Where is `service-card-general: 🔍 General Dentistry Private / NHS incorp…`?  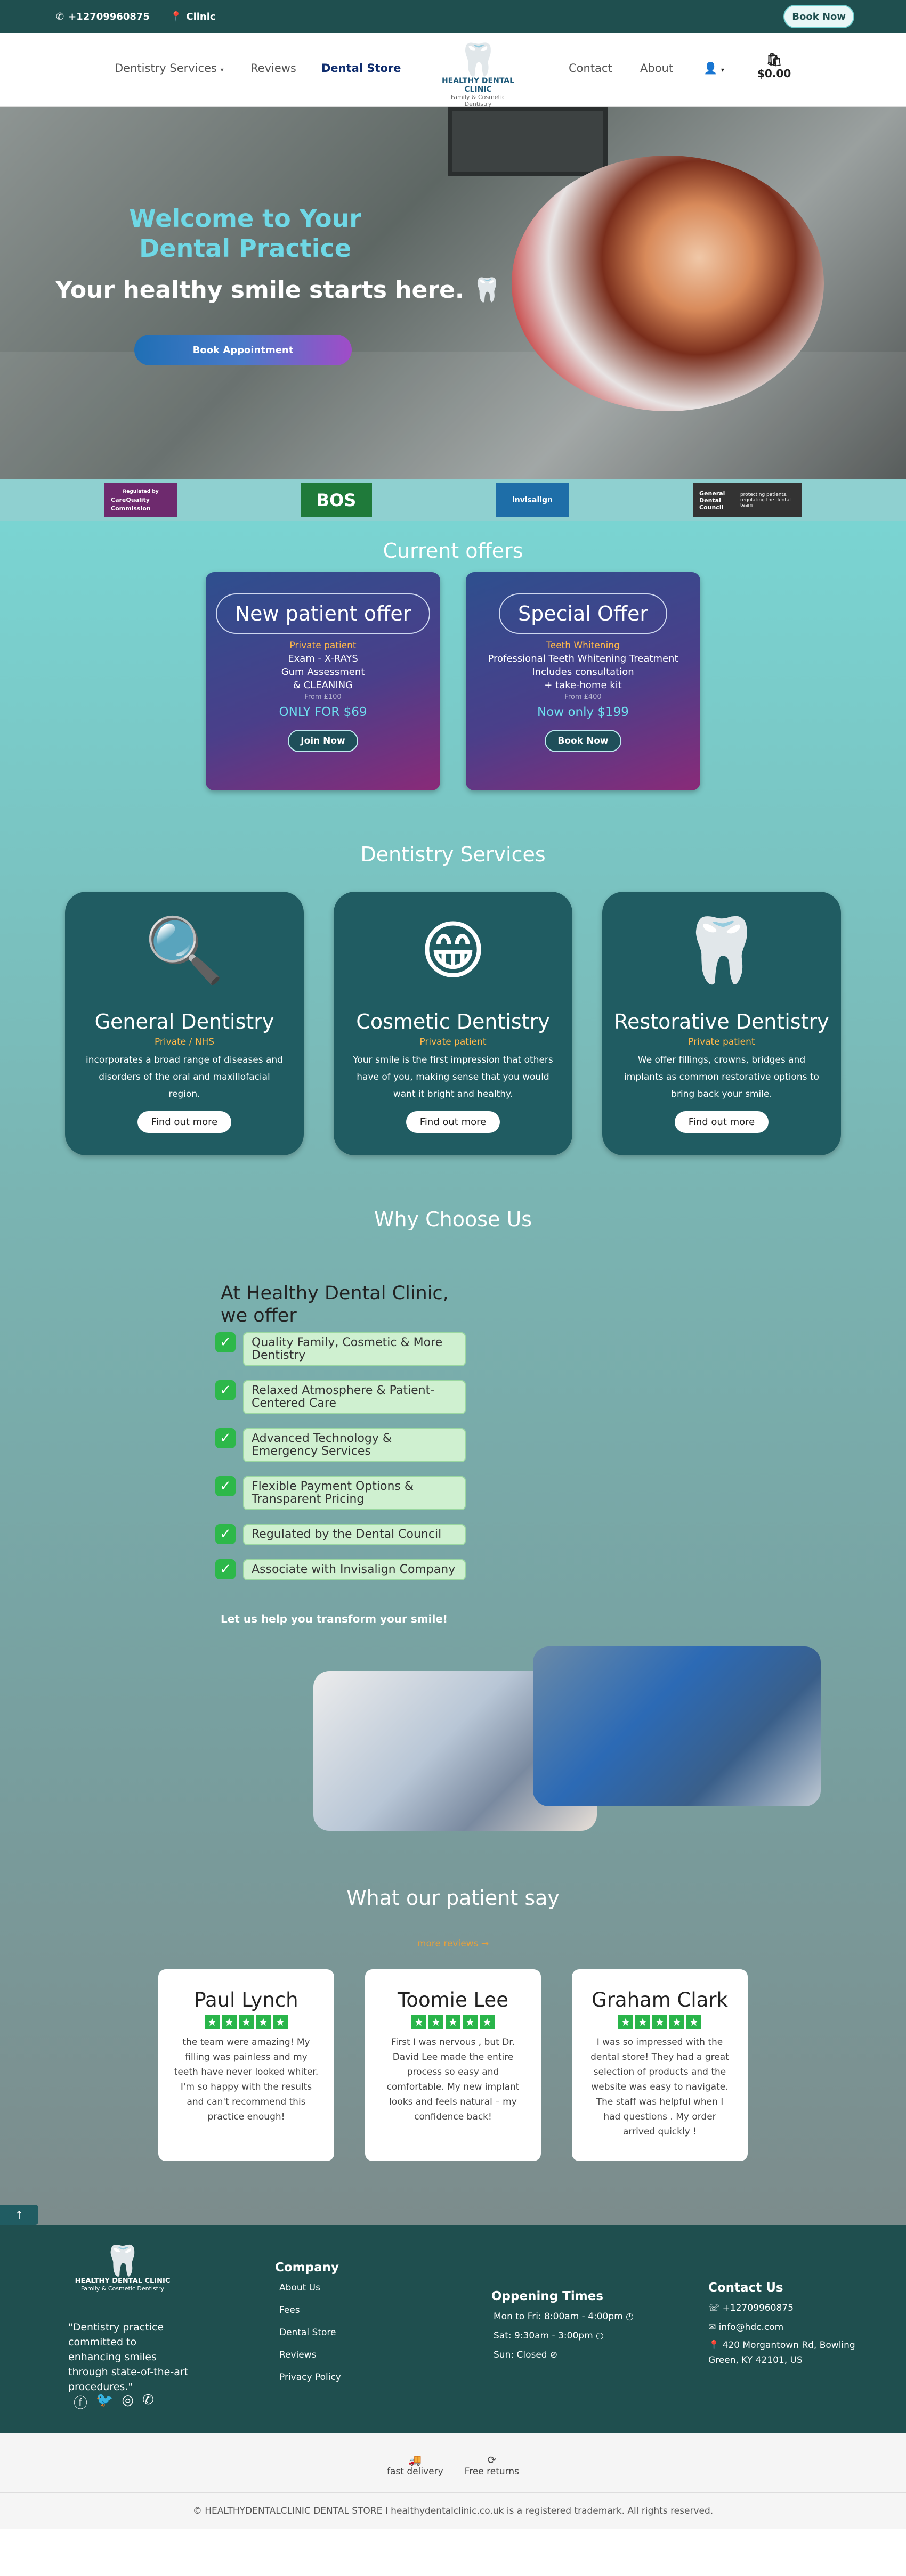
service-card-general: 🔍 General Dentistry Private / NHS incorp… is located at coordinates (185, 1023).